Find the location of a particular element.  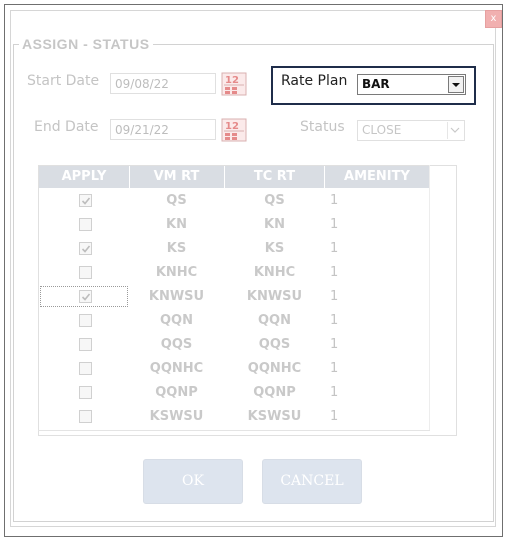

tc-rt-cell: KNHC is located at coordinates (274, 272).